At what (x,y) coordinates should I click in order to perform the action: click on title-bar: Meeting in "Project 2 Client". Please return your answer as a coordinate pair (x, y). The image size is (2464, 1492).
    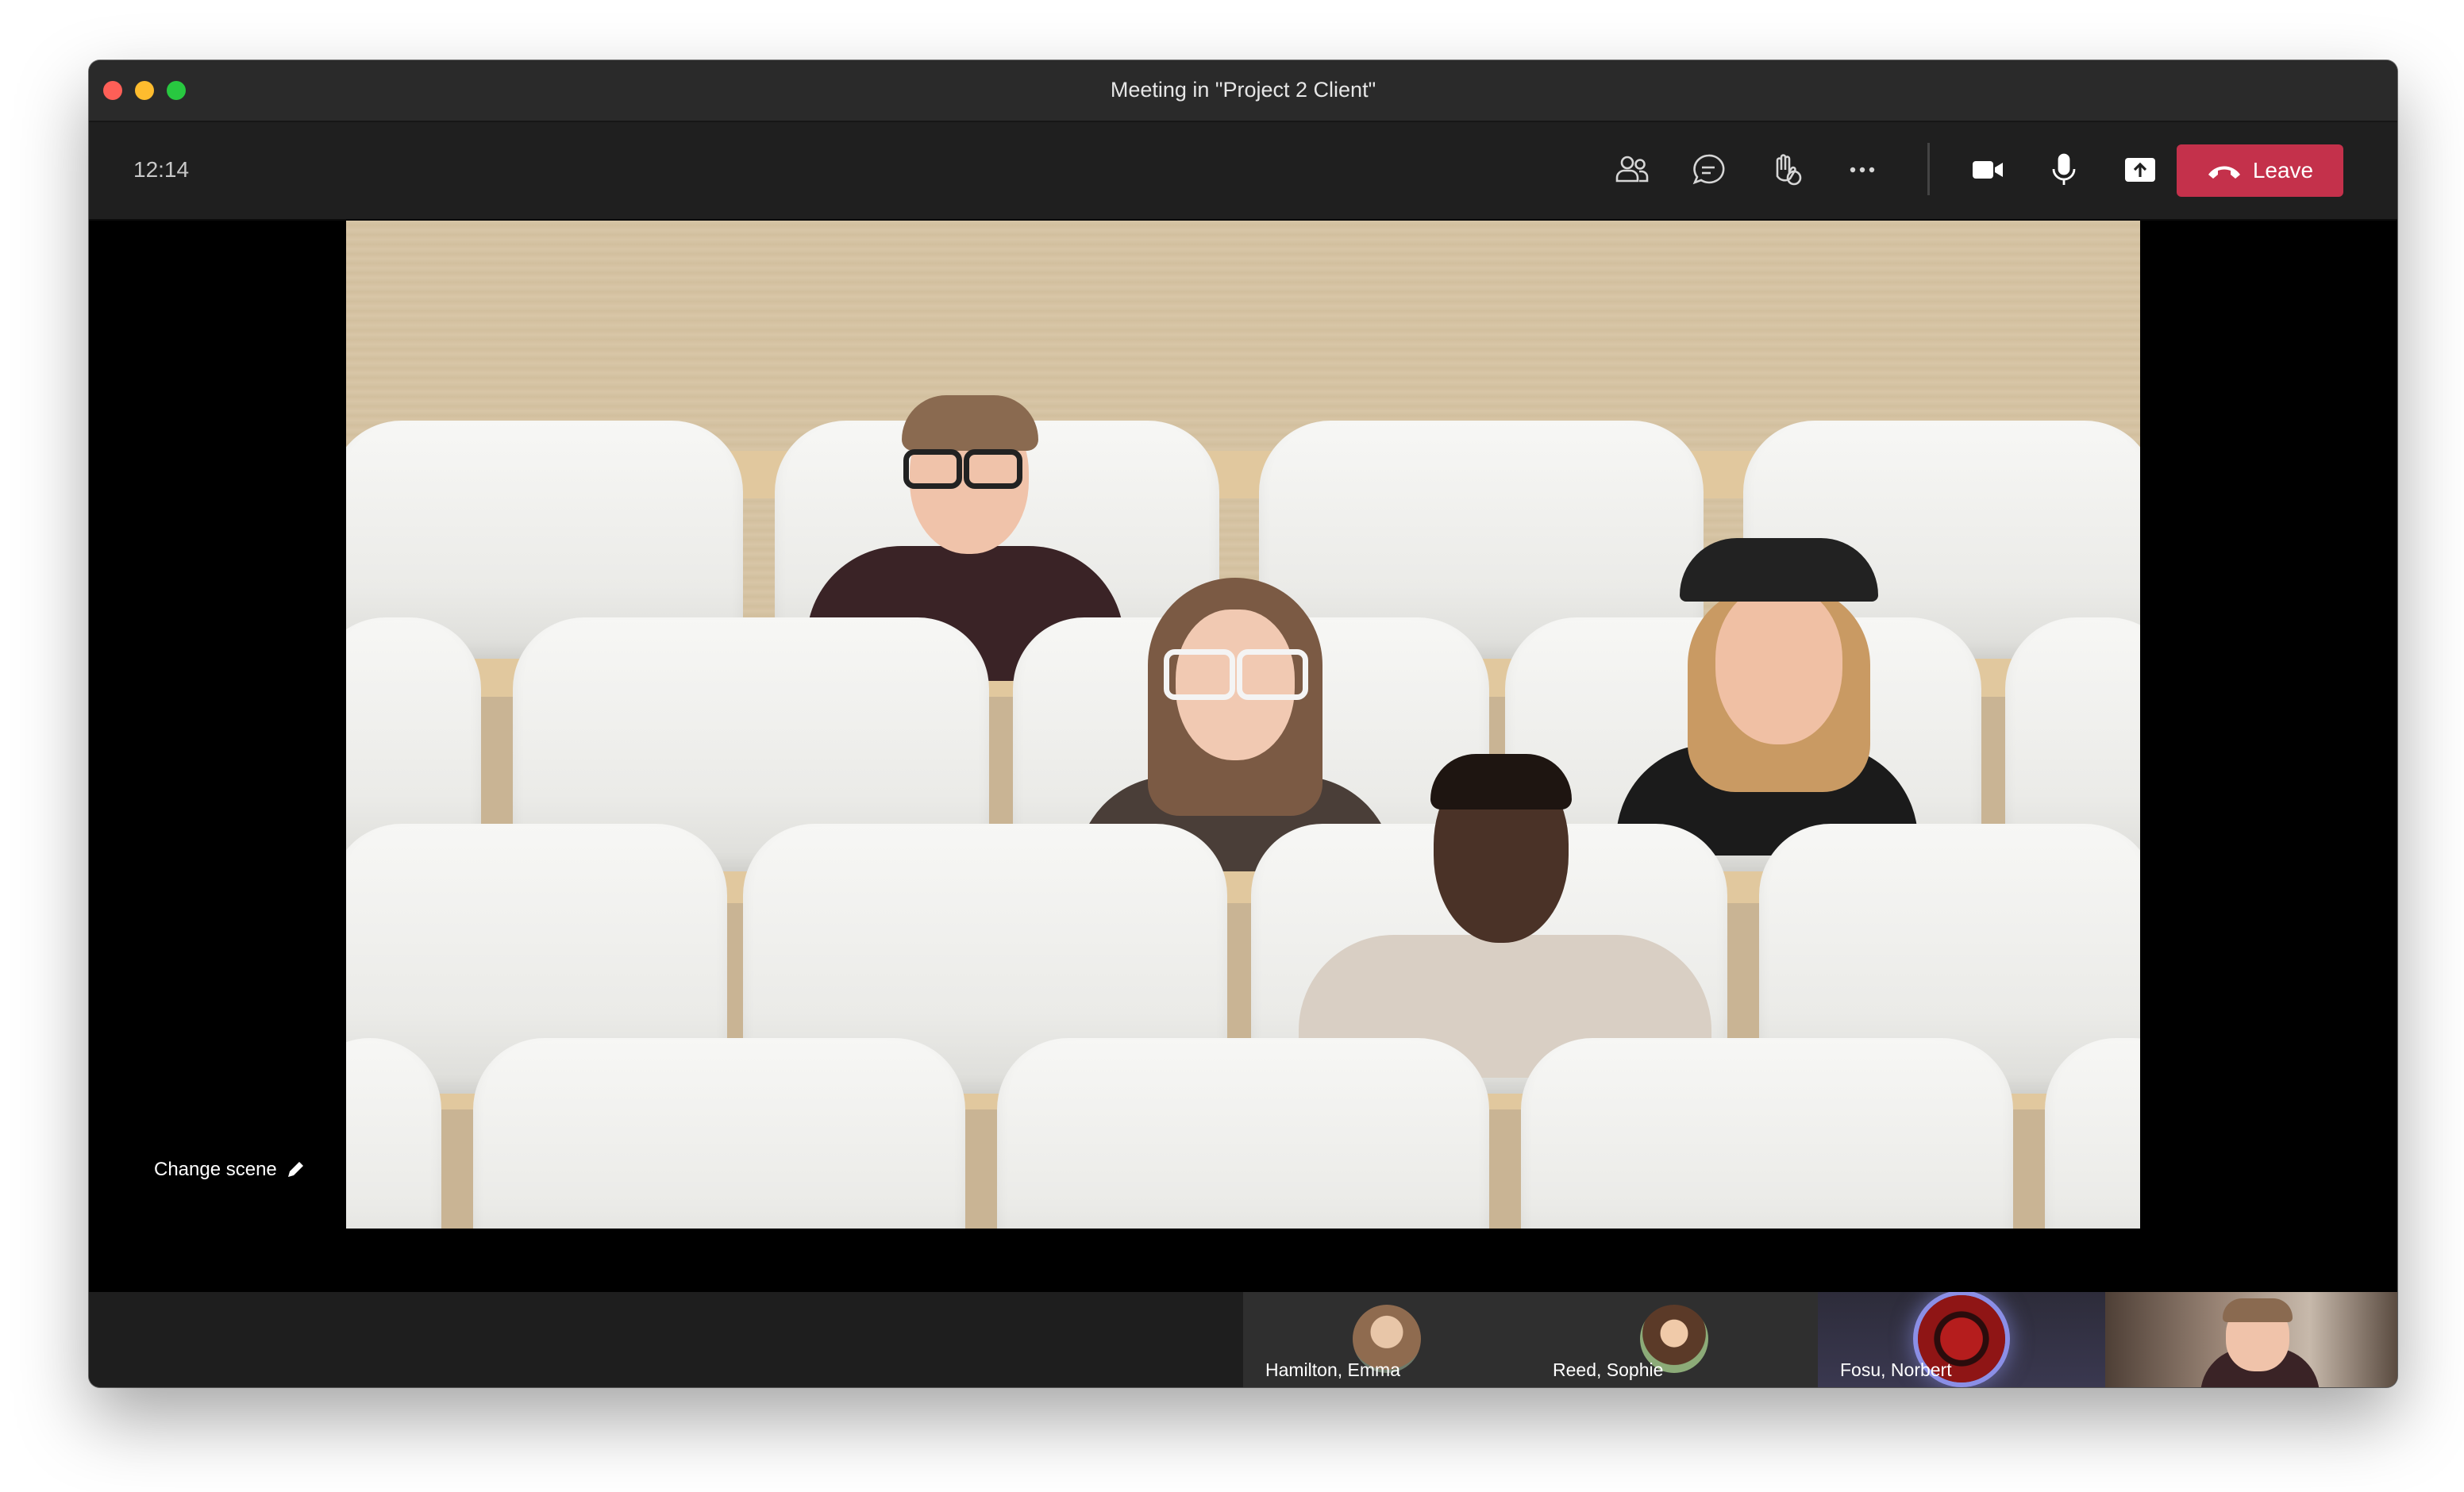
    Looking at the image, I should click on (1243, 91).